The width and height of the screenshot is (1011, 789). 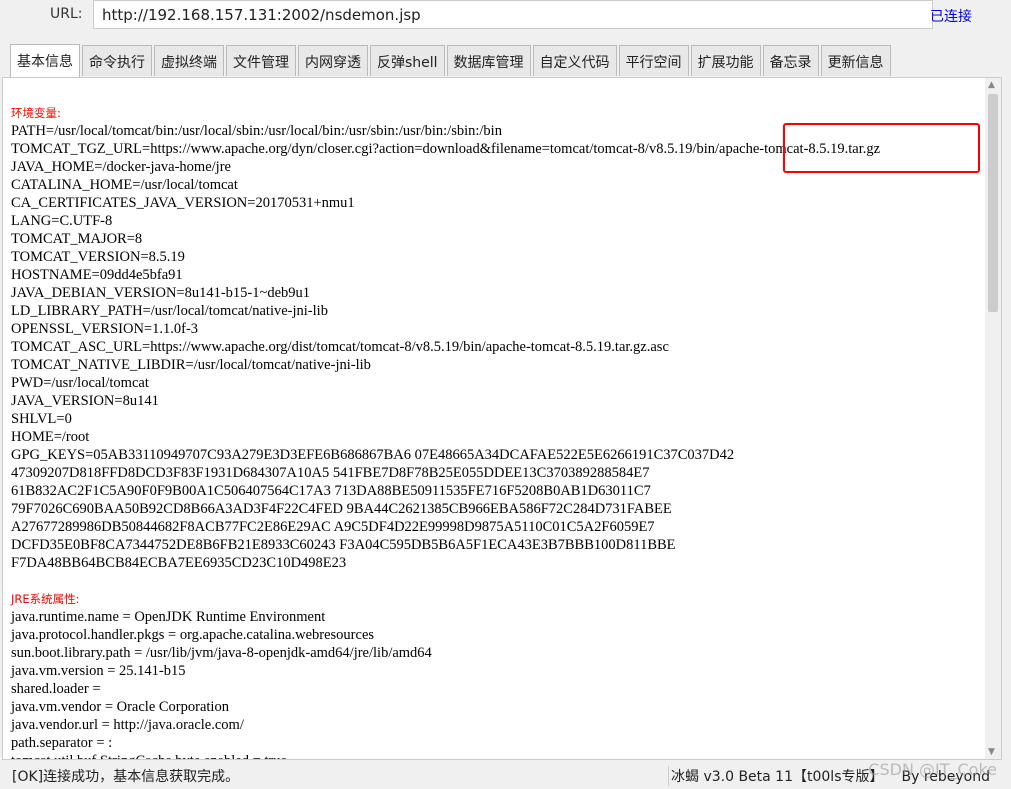 What do you see at coordinates (126, 777) in the screenshot?
I see `status-message: [OK]连接成功，基本信息获取完成。` at bounding box center [126, 777].